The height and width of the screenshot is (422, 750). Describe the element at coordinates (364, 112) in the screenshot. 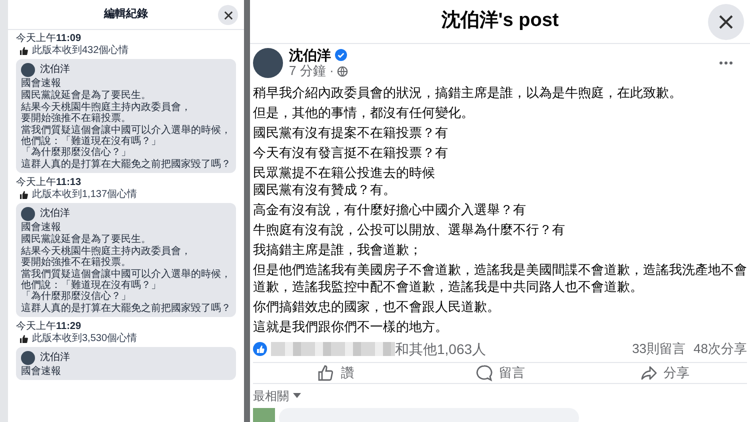

I see `post-text: 但是，其他的事情，都沒有任何變化。` at that location.